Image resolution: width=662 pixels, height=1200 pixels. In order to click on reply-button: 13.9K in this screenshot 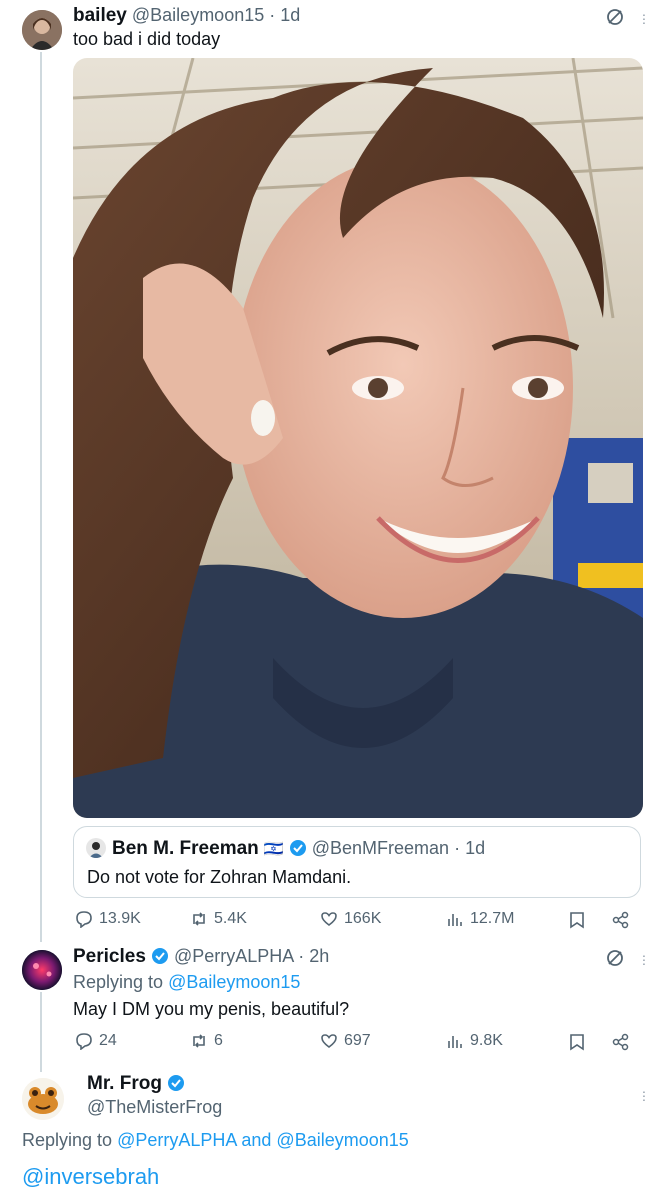, I will do `click(108, 919)`.